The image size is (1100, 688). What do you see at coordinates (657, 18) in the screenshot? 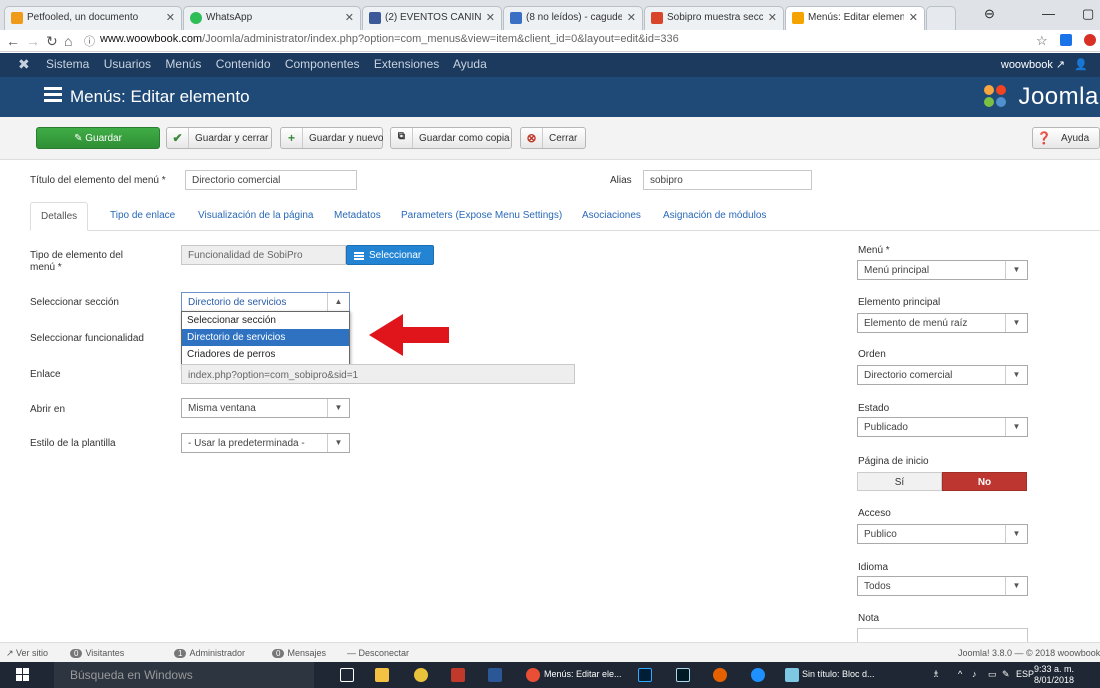
I see `sobipro-favicon-icon` at bounding box center [657, 18].